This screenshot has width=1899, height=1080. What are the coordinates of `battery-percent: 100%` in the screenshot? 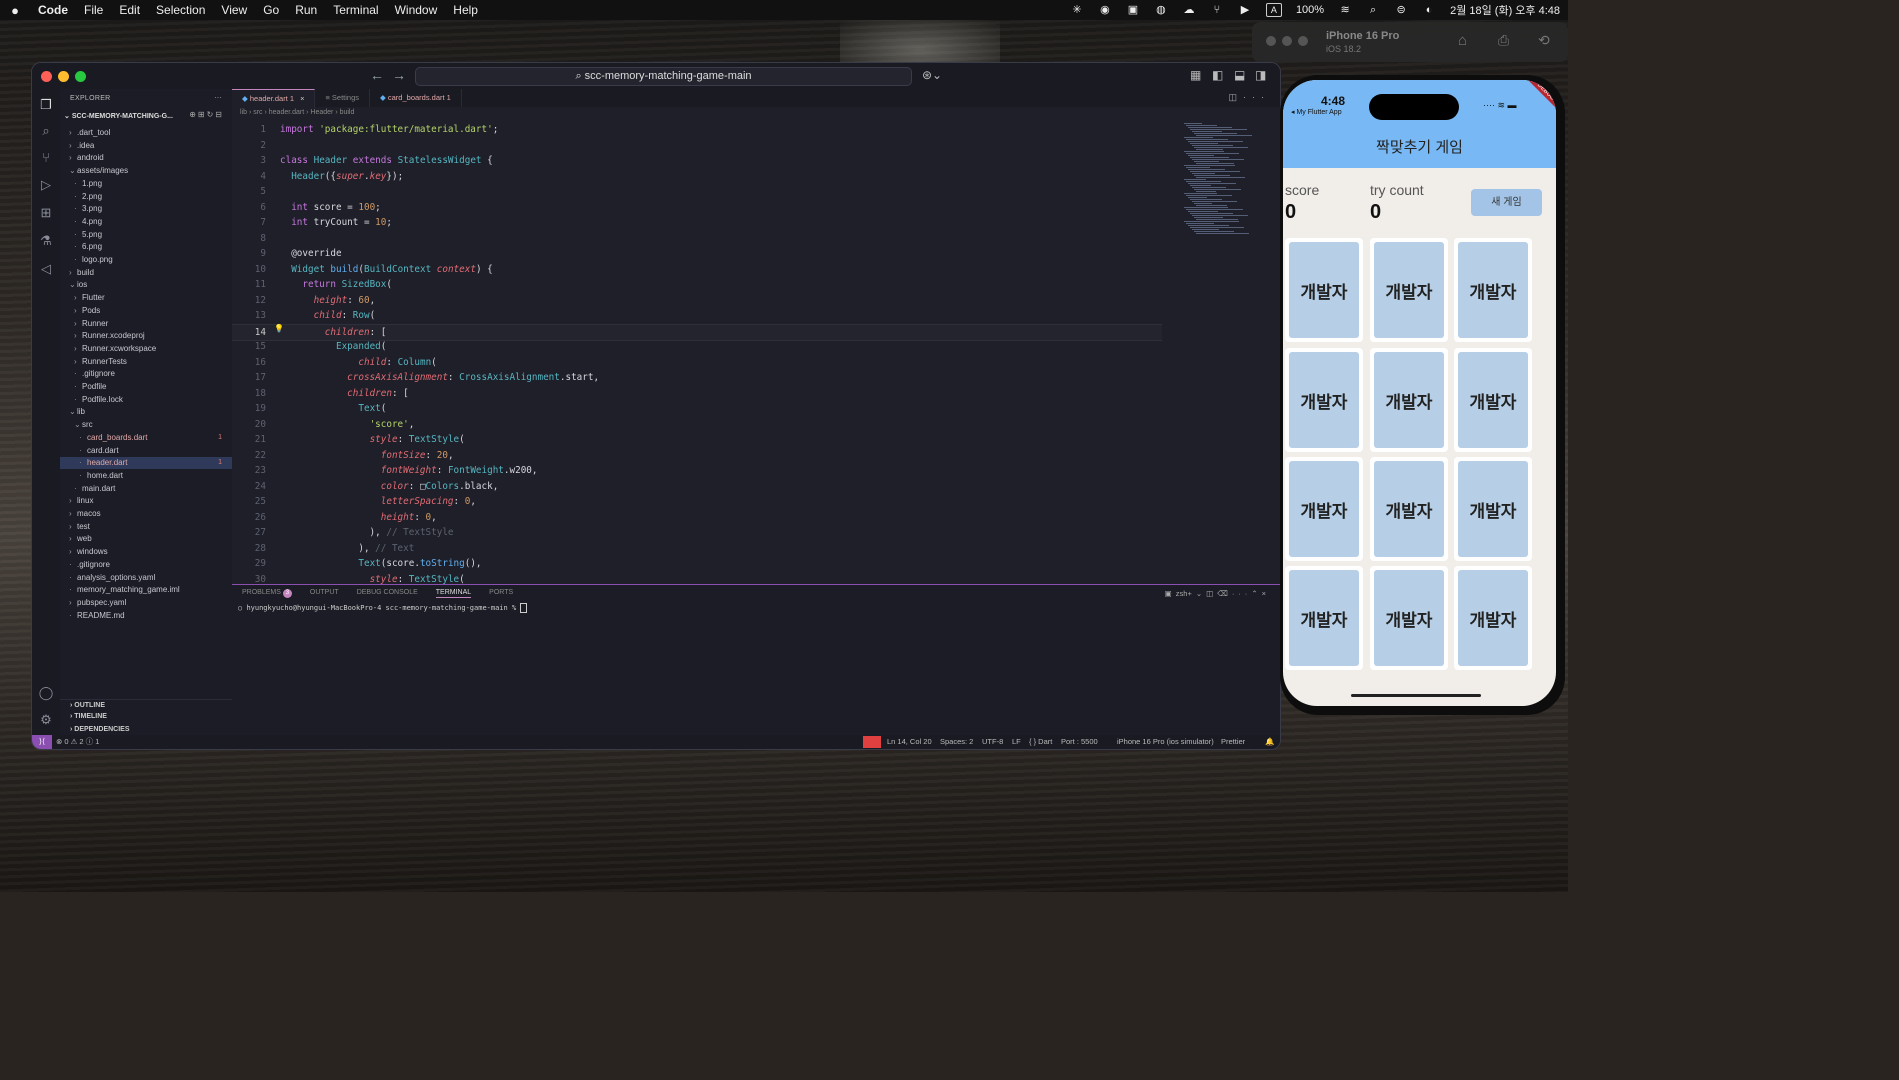 It's located at (1310, 10).